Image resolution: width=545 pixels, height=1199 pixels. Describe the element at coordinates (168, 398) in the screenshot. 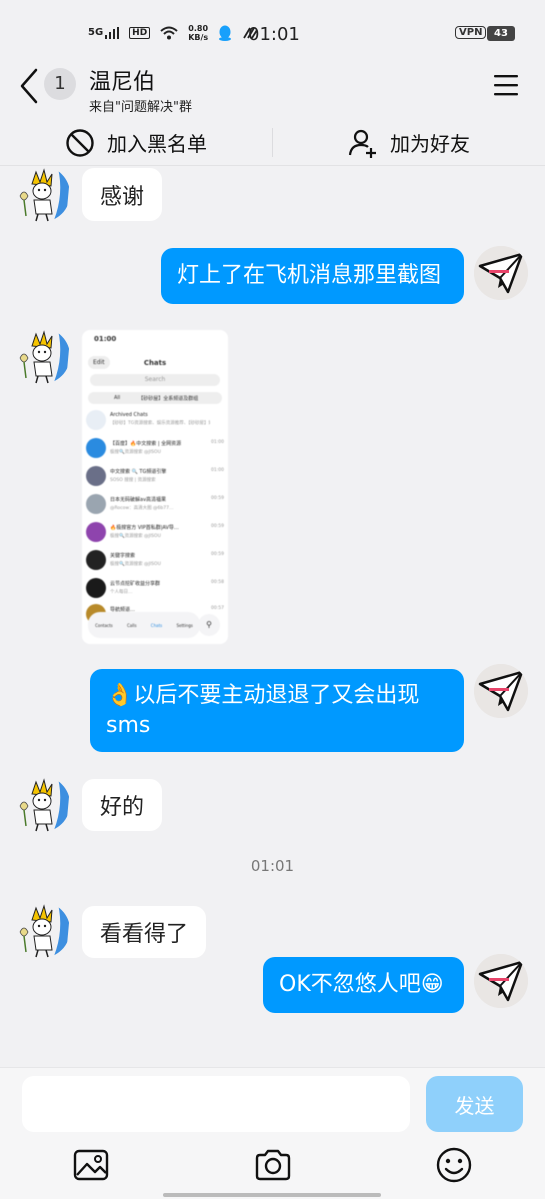

I see `shot-tab-other: 【砂砂屋】全系频道及群组` at that location.